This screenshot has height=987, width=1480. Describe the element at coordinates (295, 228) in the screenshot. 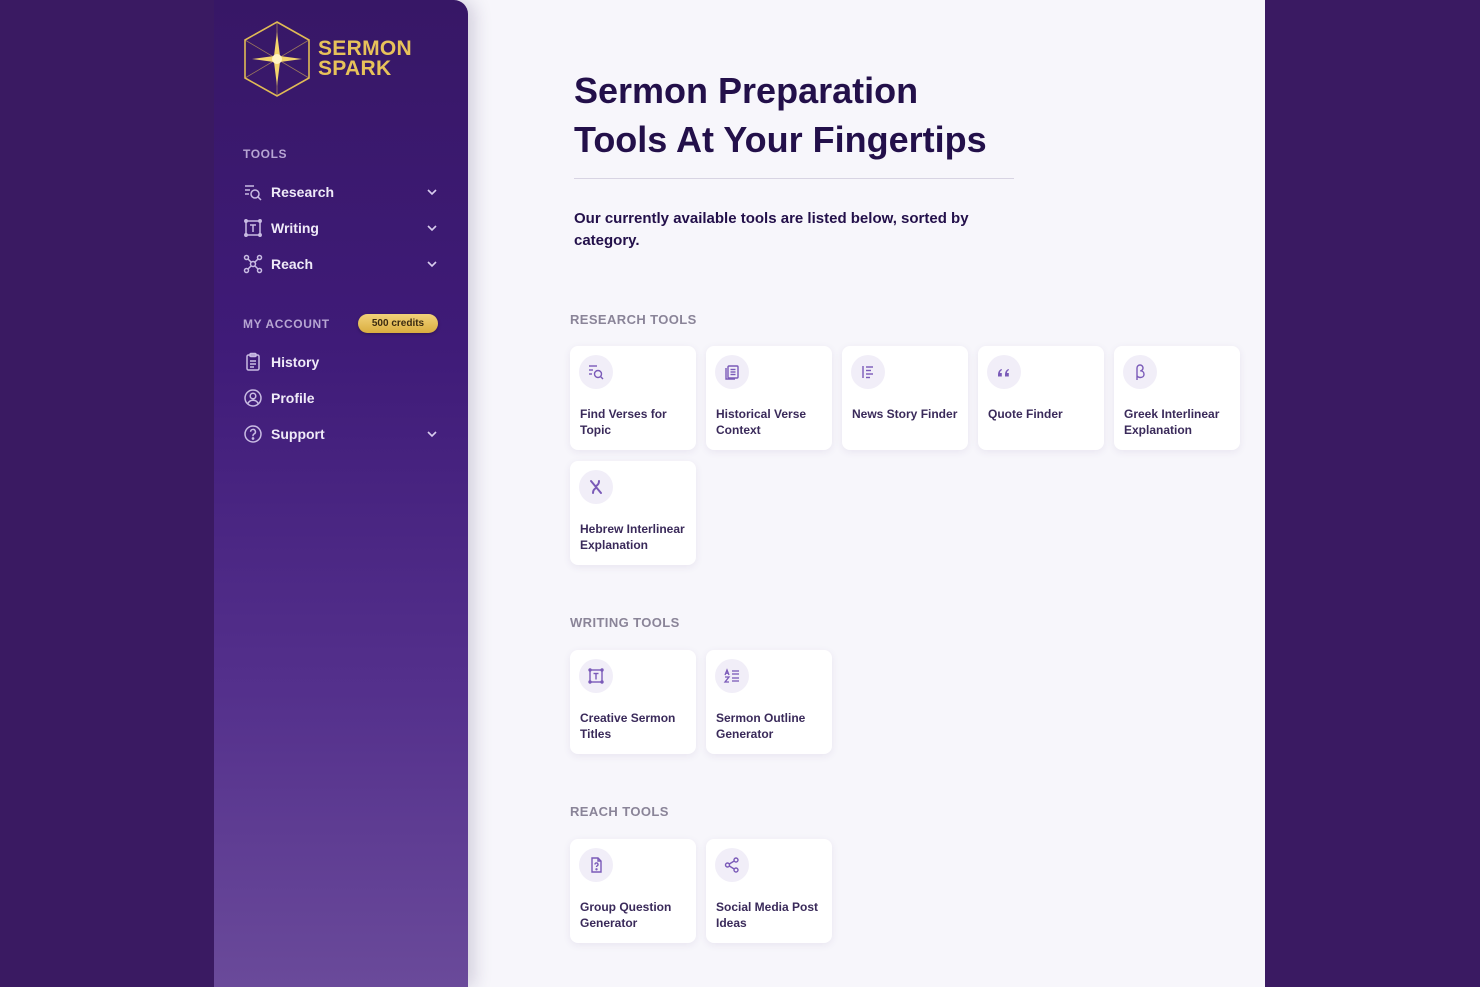

I see `sidebar-item-label: Writing` at that location.